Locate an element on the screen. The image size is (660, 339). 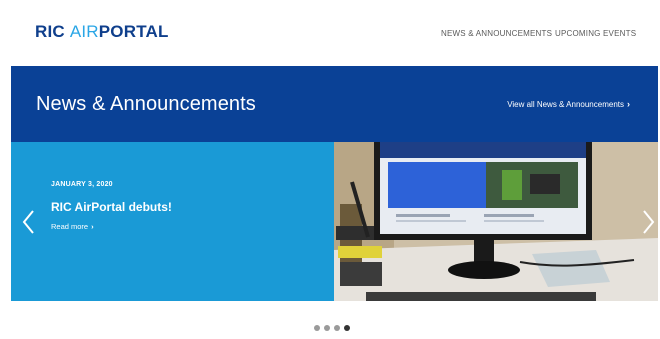
logo-text-air: AIR is located at coordinates (84, 31).